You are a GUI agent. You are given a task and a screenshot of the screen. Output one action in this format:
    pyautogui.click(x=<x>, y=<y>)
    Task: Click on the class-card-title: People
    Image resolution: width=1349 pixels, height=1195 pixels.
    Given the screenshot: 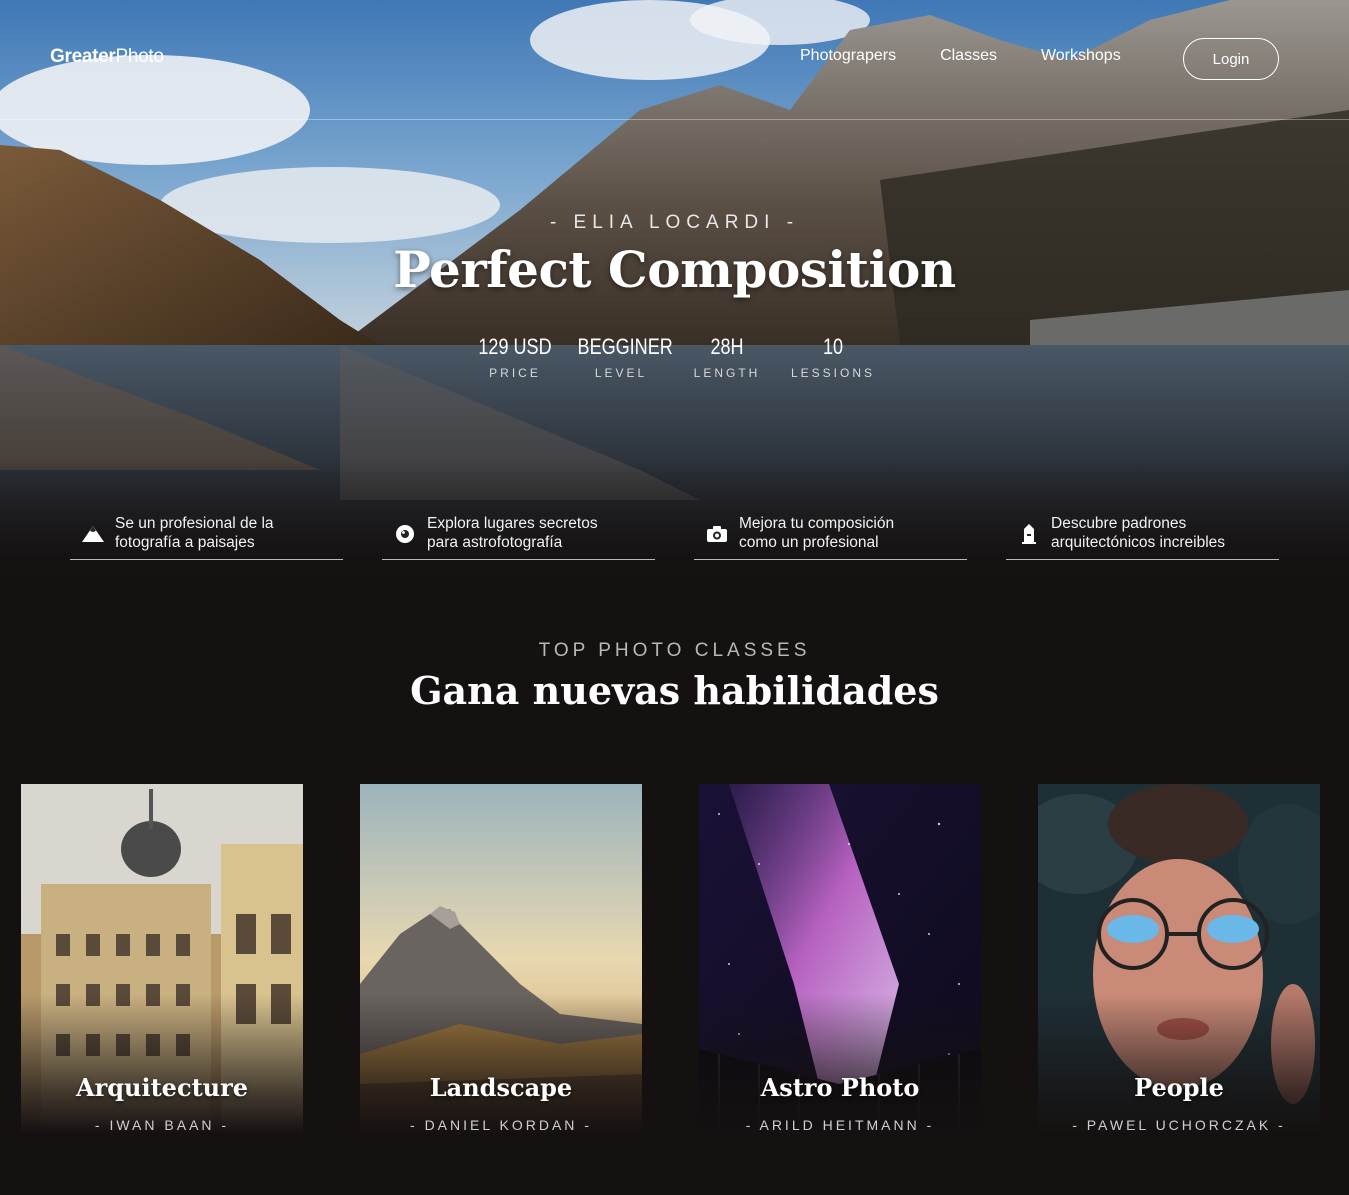 What is the action you would take?
    pyautogui.click(x=1179, y=1087)
    